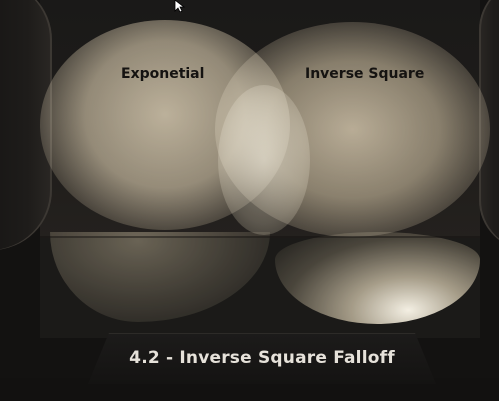  I want to click on caption-plate: 4.2 - Inverse Square Falloff, so click(262, 358).